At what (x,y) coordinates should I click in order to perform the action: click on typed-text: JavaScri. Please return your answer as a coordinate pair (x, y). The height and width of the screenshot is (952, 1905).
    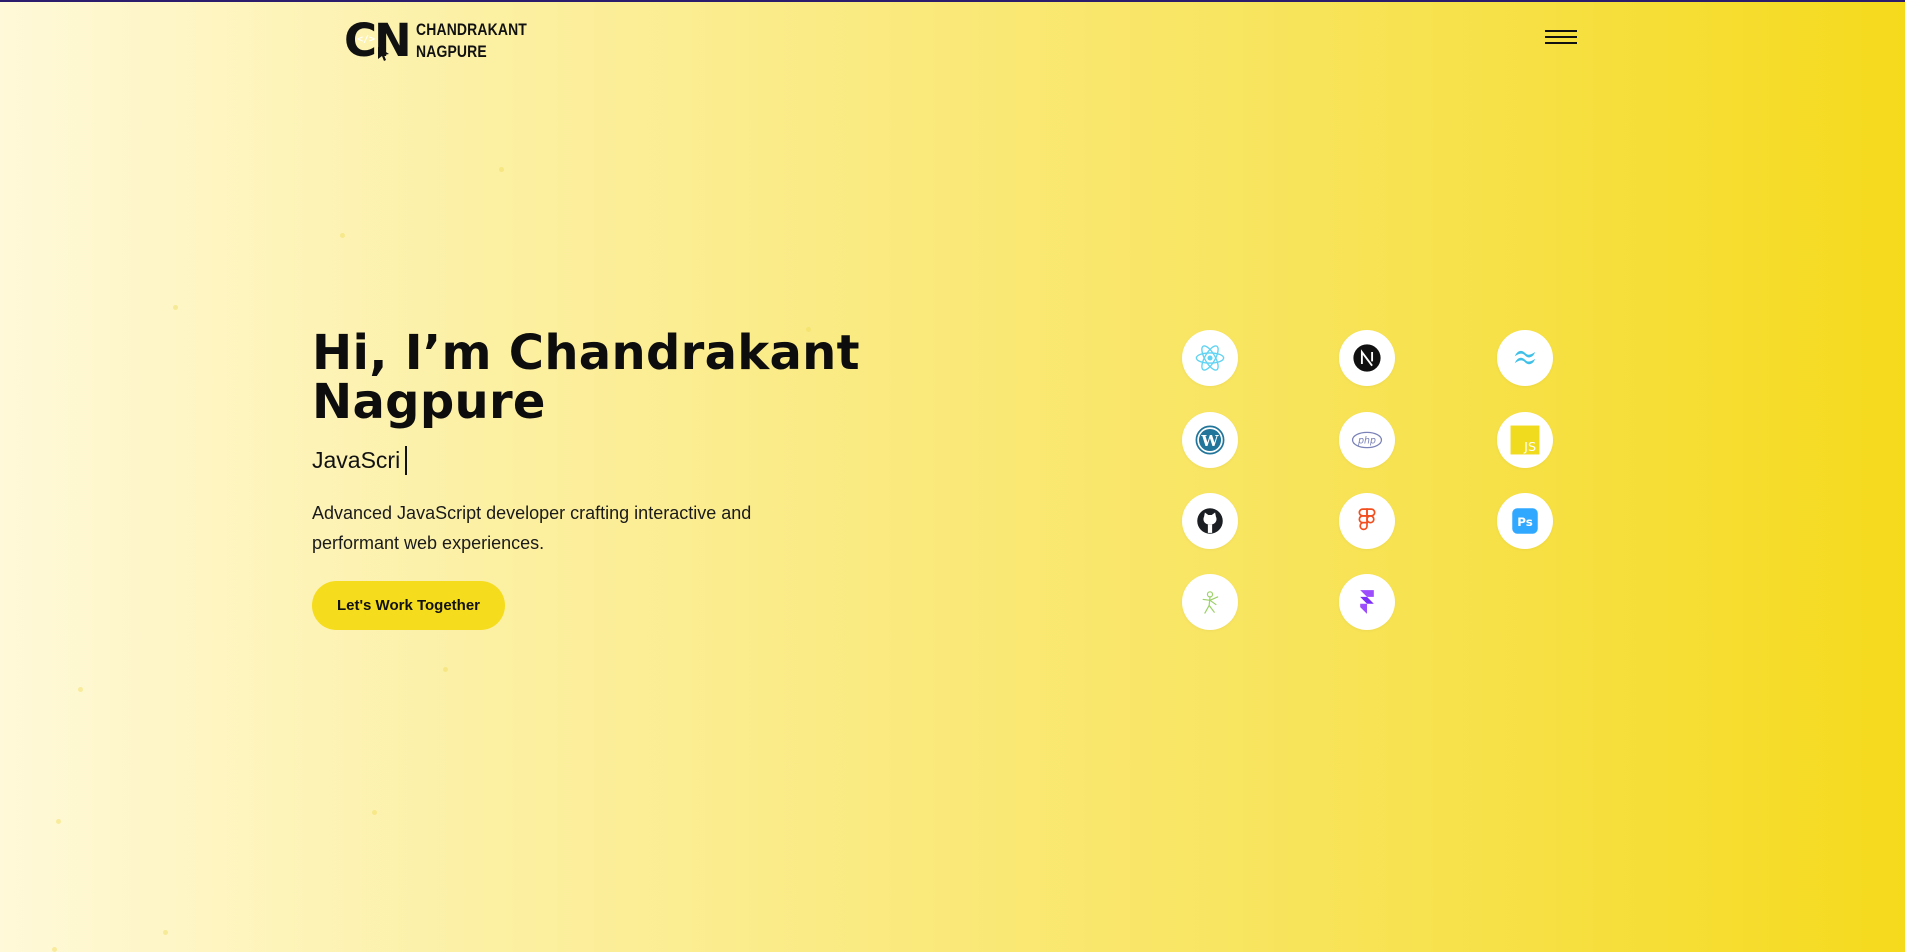
    Looking at the image, I should click on (356, 460).